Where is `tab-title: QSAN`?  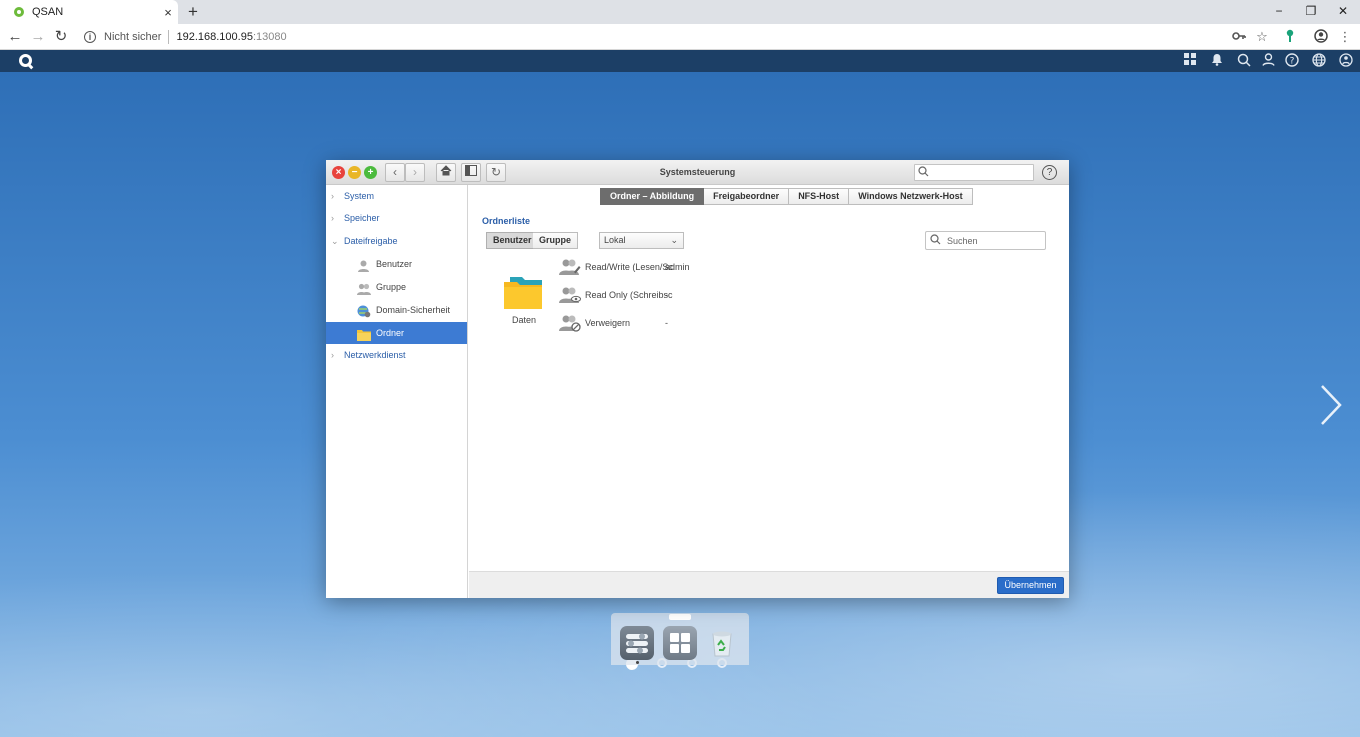 tab-title: QSAN is located at coordinates (48, 12).